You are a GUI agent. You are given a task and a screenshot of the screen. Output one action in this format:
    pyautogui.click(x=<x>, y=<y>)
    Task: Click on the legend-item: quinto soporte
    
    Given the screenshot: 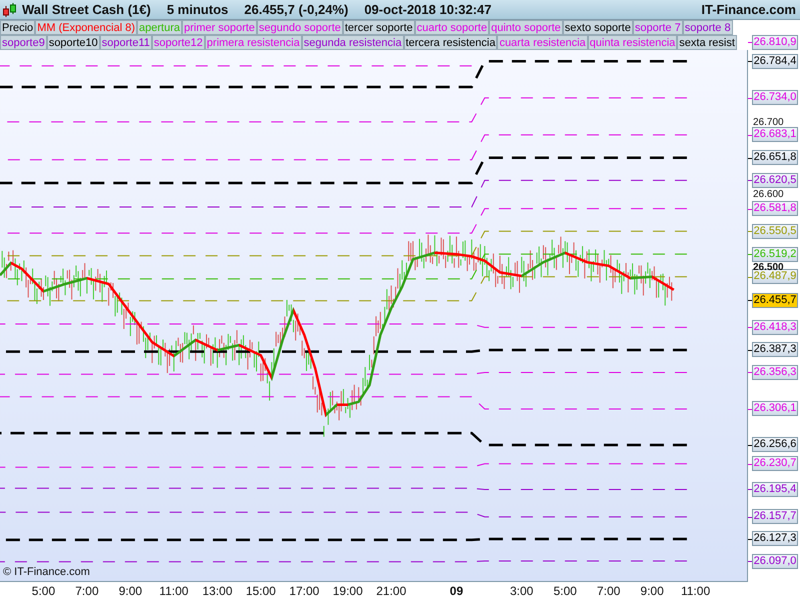 What is the action you would take?
    pyautogui.click(x=526, y=27)
    